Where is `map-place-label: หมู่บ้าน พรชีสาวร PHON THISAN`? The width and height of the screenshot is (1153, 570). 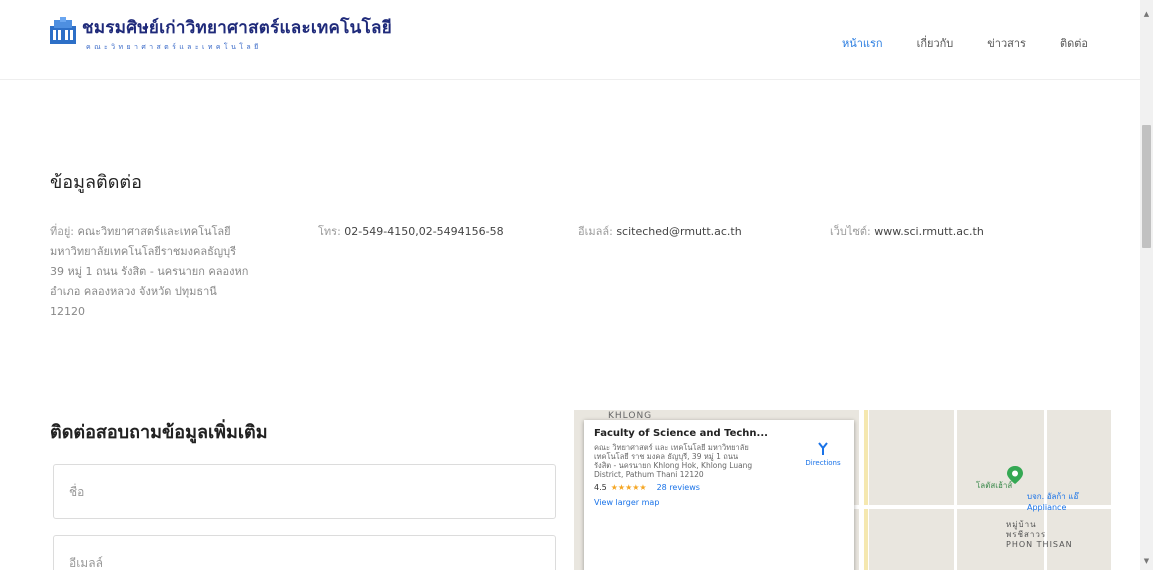
map-place-label: หมู่บ้าน พรชีสาวร PHON THISAN is located at coordinates (1039, 534).